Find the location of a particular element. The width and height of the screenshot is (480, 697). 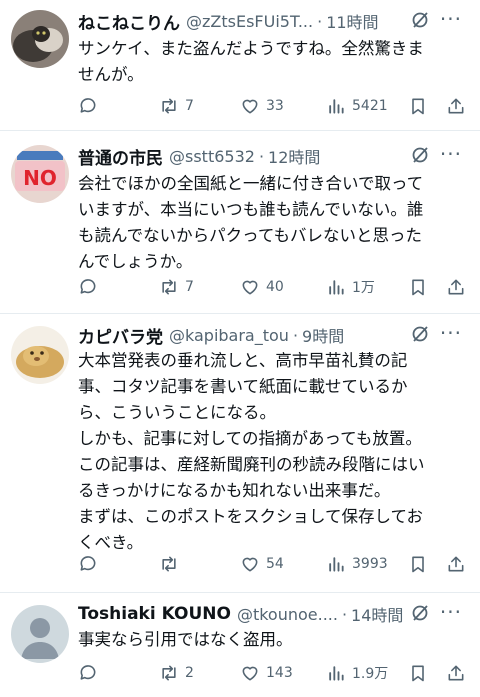

post-time: 14時間 is located at coordinates (377, 614).